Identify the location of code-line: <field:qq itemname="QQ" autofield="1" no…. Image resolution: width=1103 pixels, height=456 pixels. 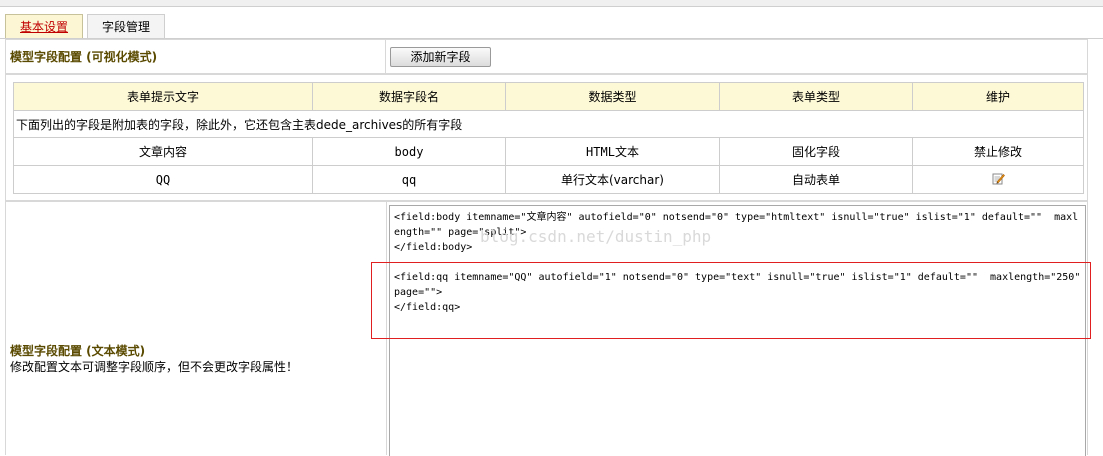
(737, 277).